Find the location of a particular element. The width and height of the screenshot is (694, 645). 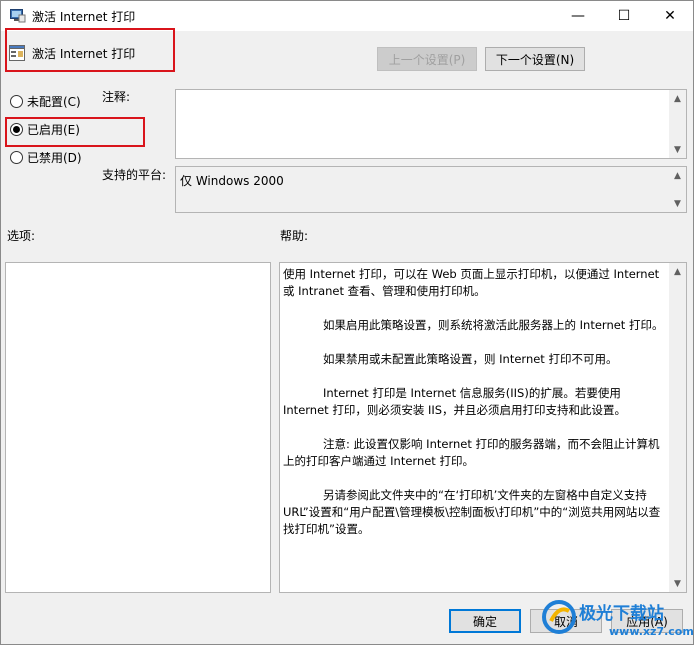

radio-enabled: 已启用(E) is located at coordinates (45, 129).